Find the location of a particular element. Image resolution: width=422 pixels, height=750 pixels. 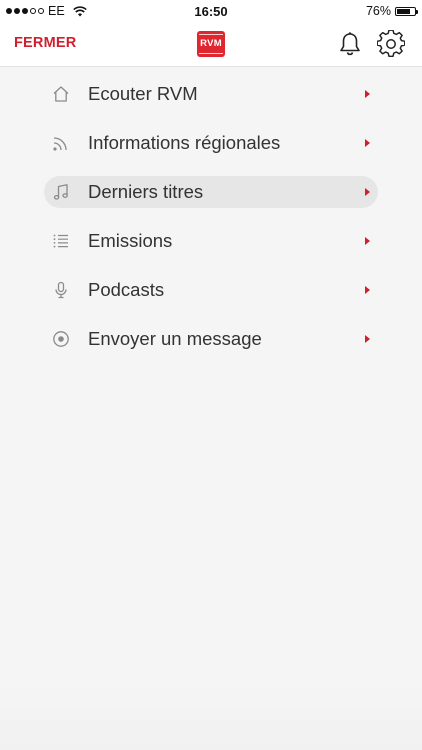

menu-item-label: Derniers titres is located at coordinates (146, 191).